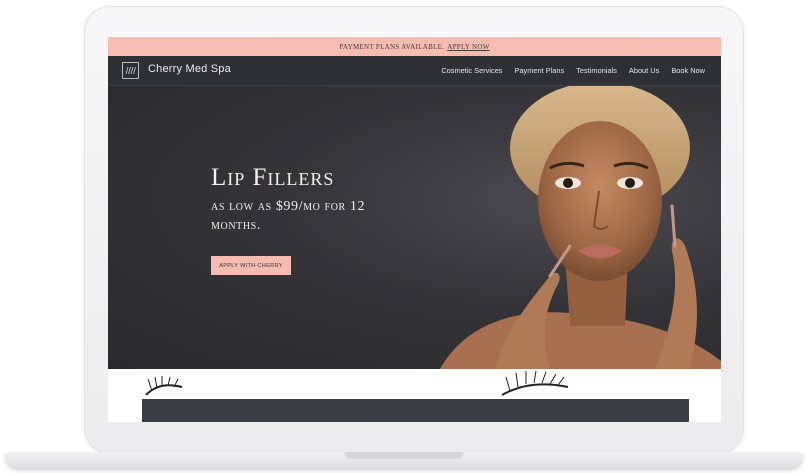 This screenshot has height=473, width=808. What do you see at coordinates (644, 70) in the screenshot?
I see `nav-item-about-us: About Us` at bounding box center [644, 70].